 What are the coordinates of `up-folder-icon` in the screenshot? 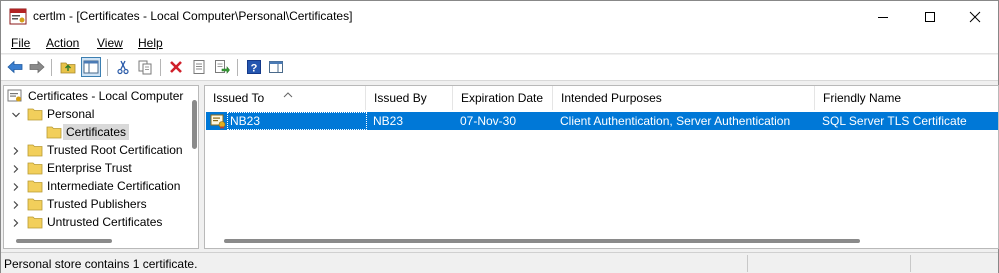 It's located at (68, 68).